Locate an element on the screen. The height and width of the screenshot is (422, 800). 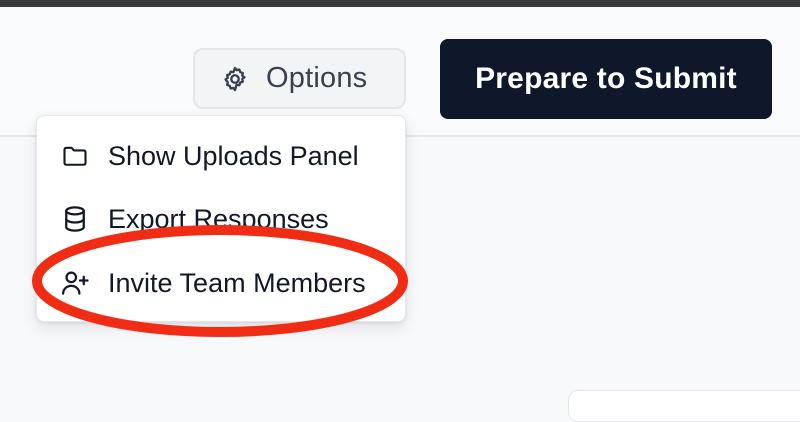
background-card is located at coordinates (684, 406).